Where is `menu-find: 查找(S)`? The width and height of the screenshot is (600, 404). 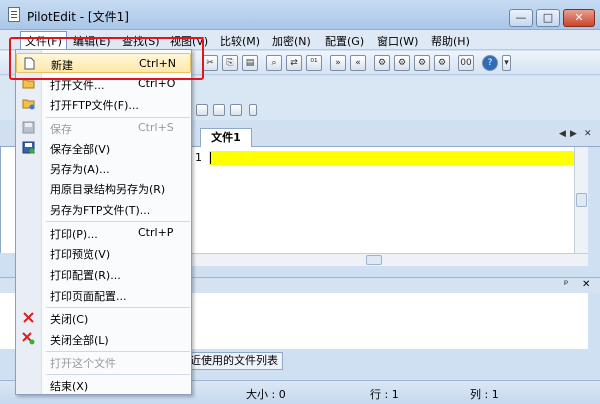 menu-find: 查找(S) is located at coordinates (141, 41).